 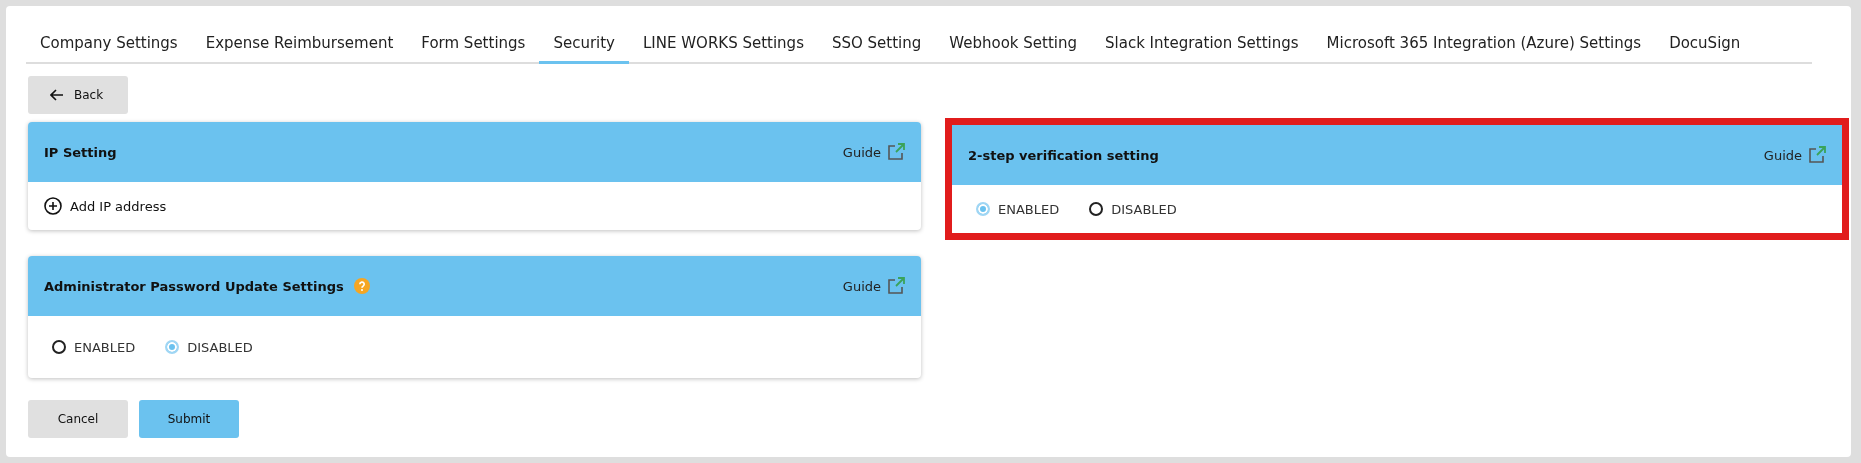 I want to click on tab: Company Settings, so click(x=109, y=45).